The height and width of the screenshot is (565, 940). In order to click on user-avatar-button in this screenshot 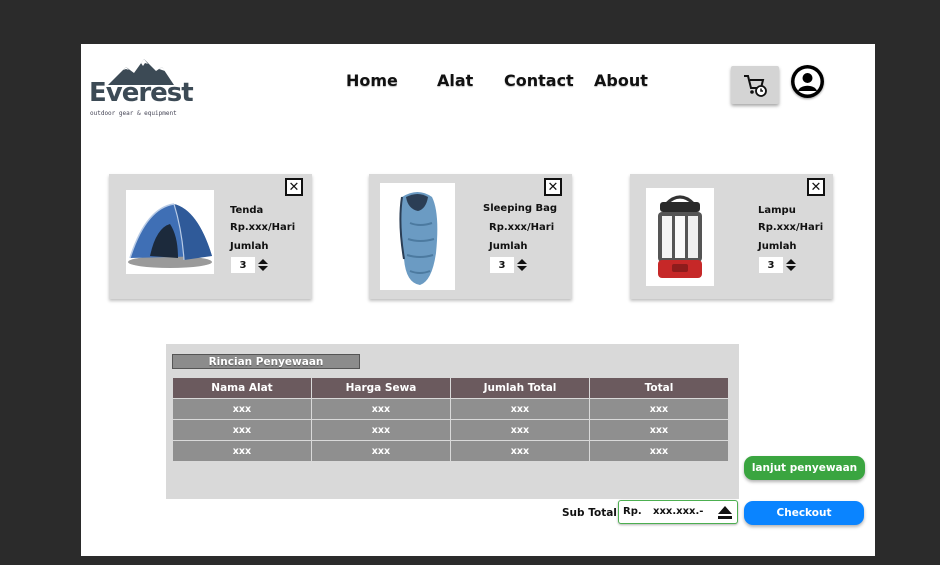, I will do `click(807, 81)`.